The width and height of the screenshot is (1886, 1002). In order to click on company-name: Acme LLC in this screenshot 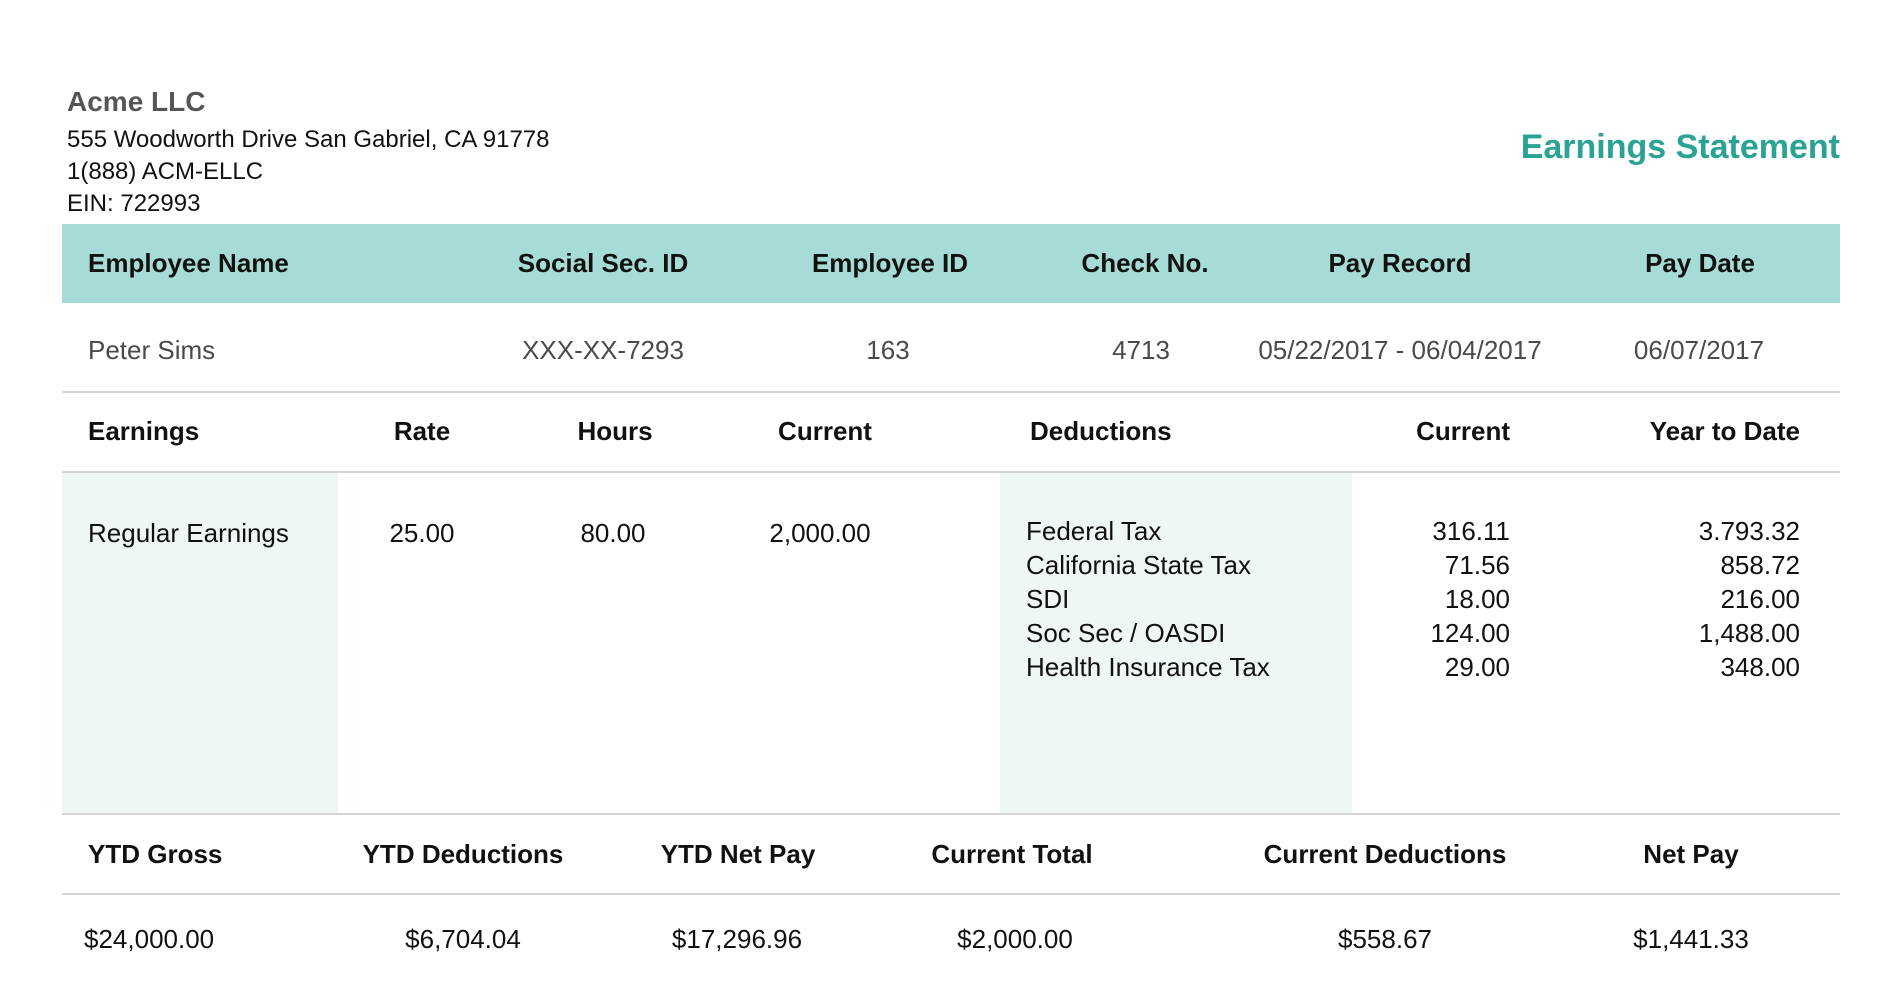, I will do `click(136, 101)`.